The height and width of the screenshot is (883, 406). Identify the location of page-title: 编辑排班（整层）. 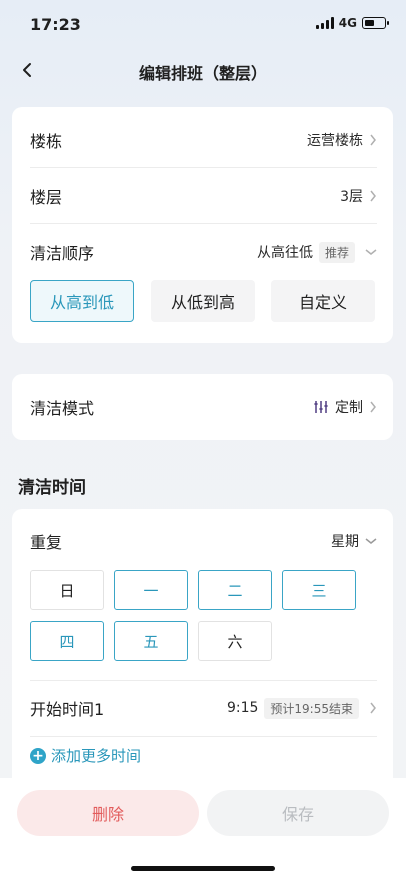
(202, 73).